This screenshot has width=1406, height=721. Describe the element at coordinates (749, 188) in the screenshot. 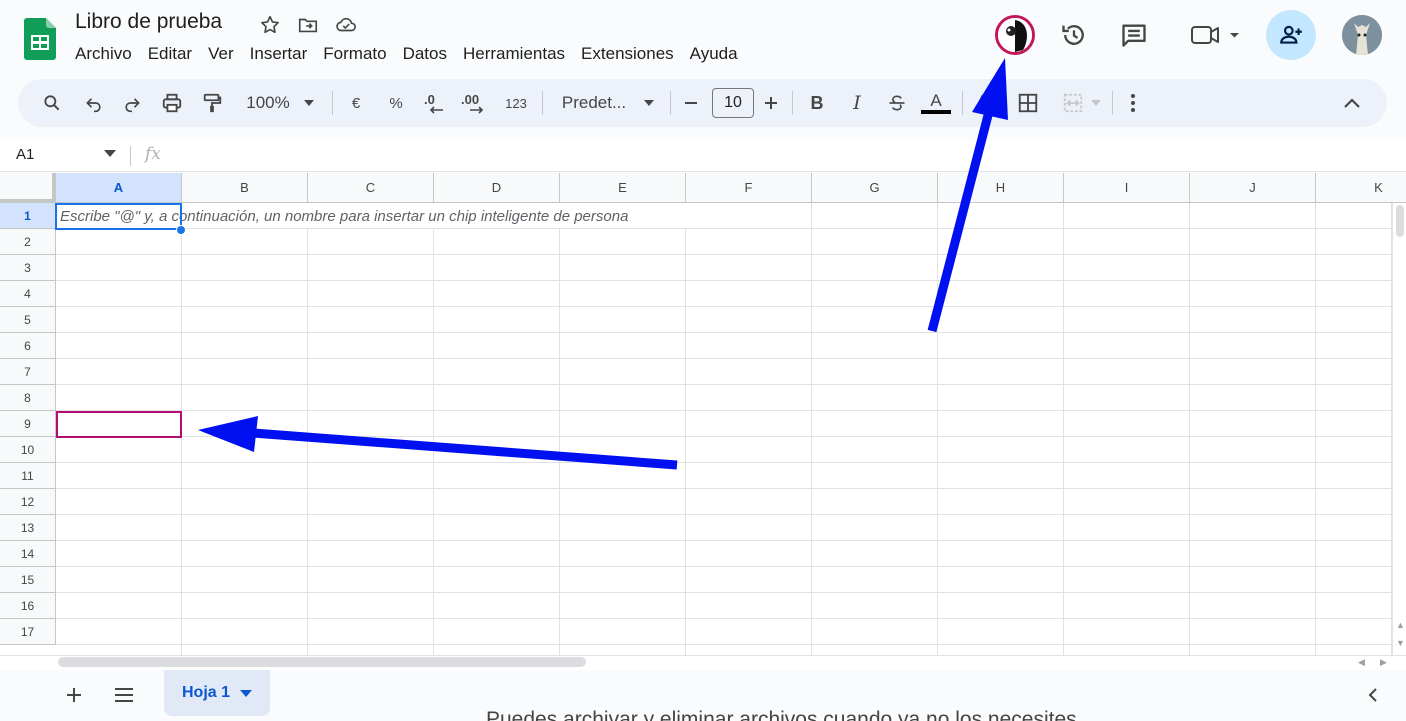

I see `column-header-f: F` at that location.